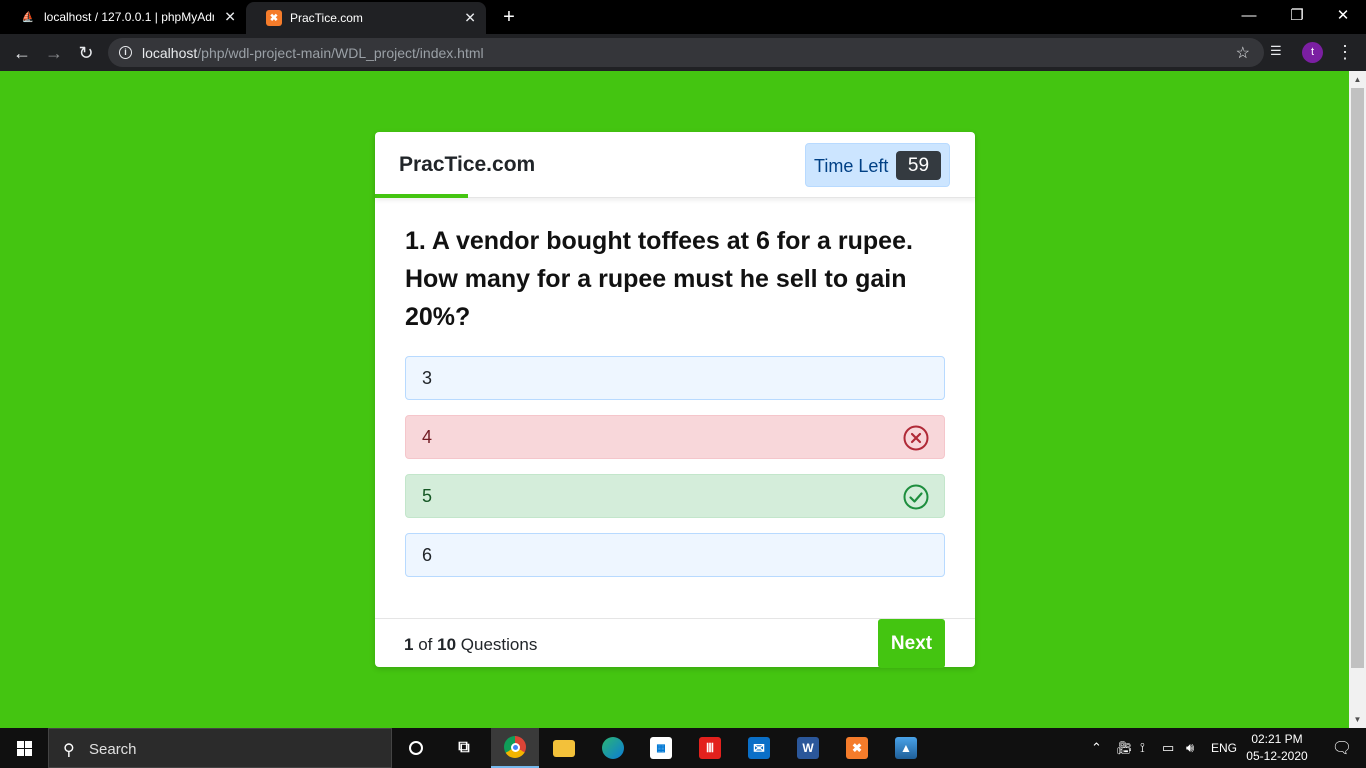  Describe the element at coordinates (851, 166) in the screenshot. I see `timer-label: Time Left` at that location.